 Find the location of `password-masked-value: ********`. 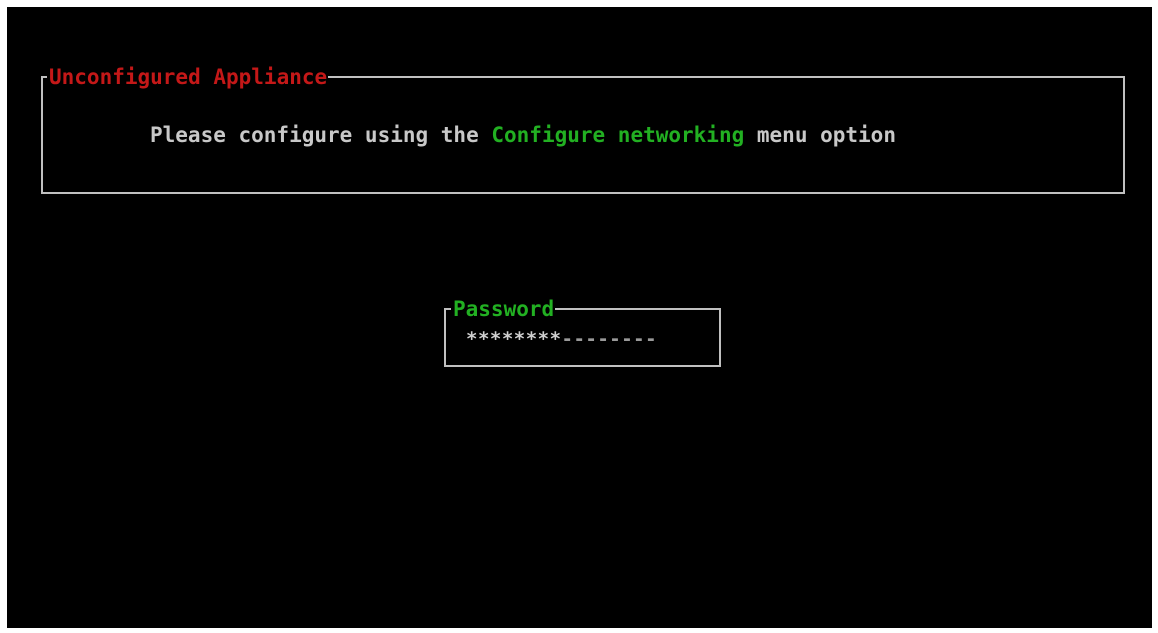

password-masked-value: ******** is located at coordinates (514, 339).